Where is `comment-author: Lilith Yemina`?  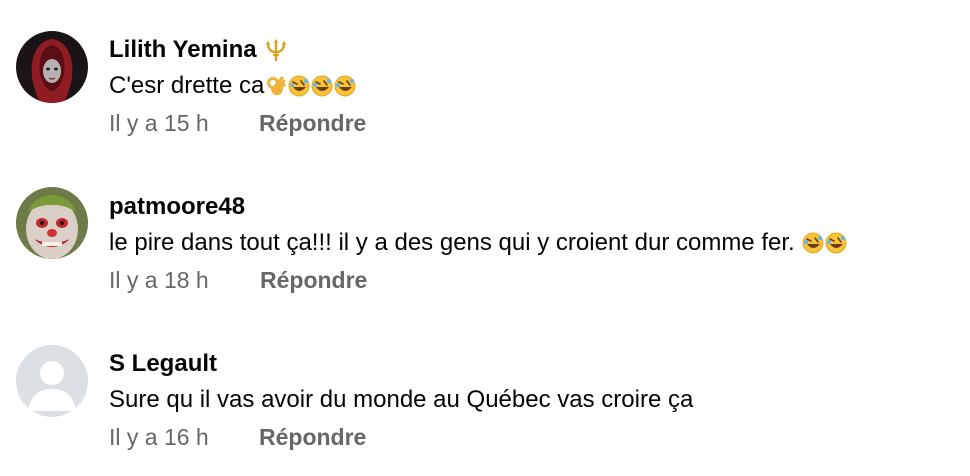
comment-author: Lilith Yemina is located at coordinates (199, 50).